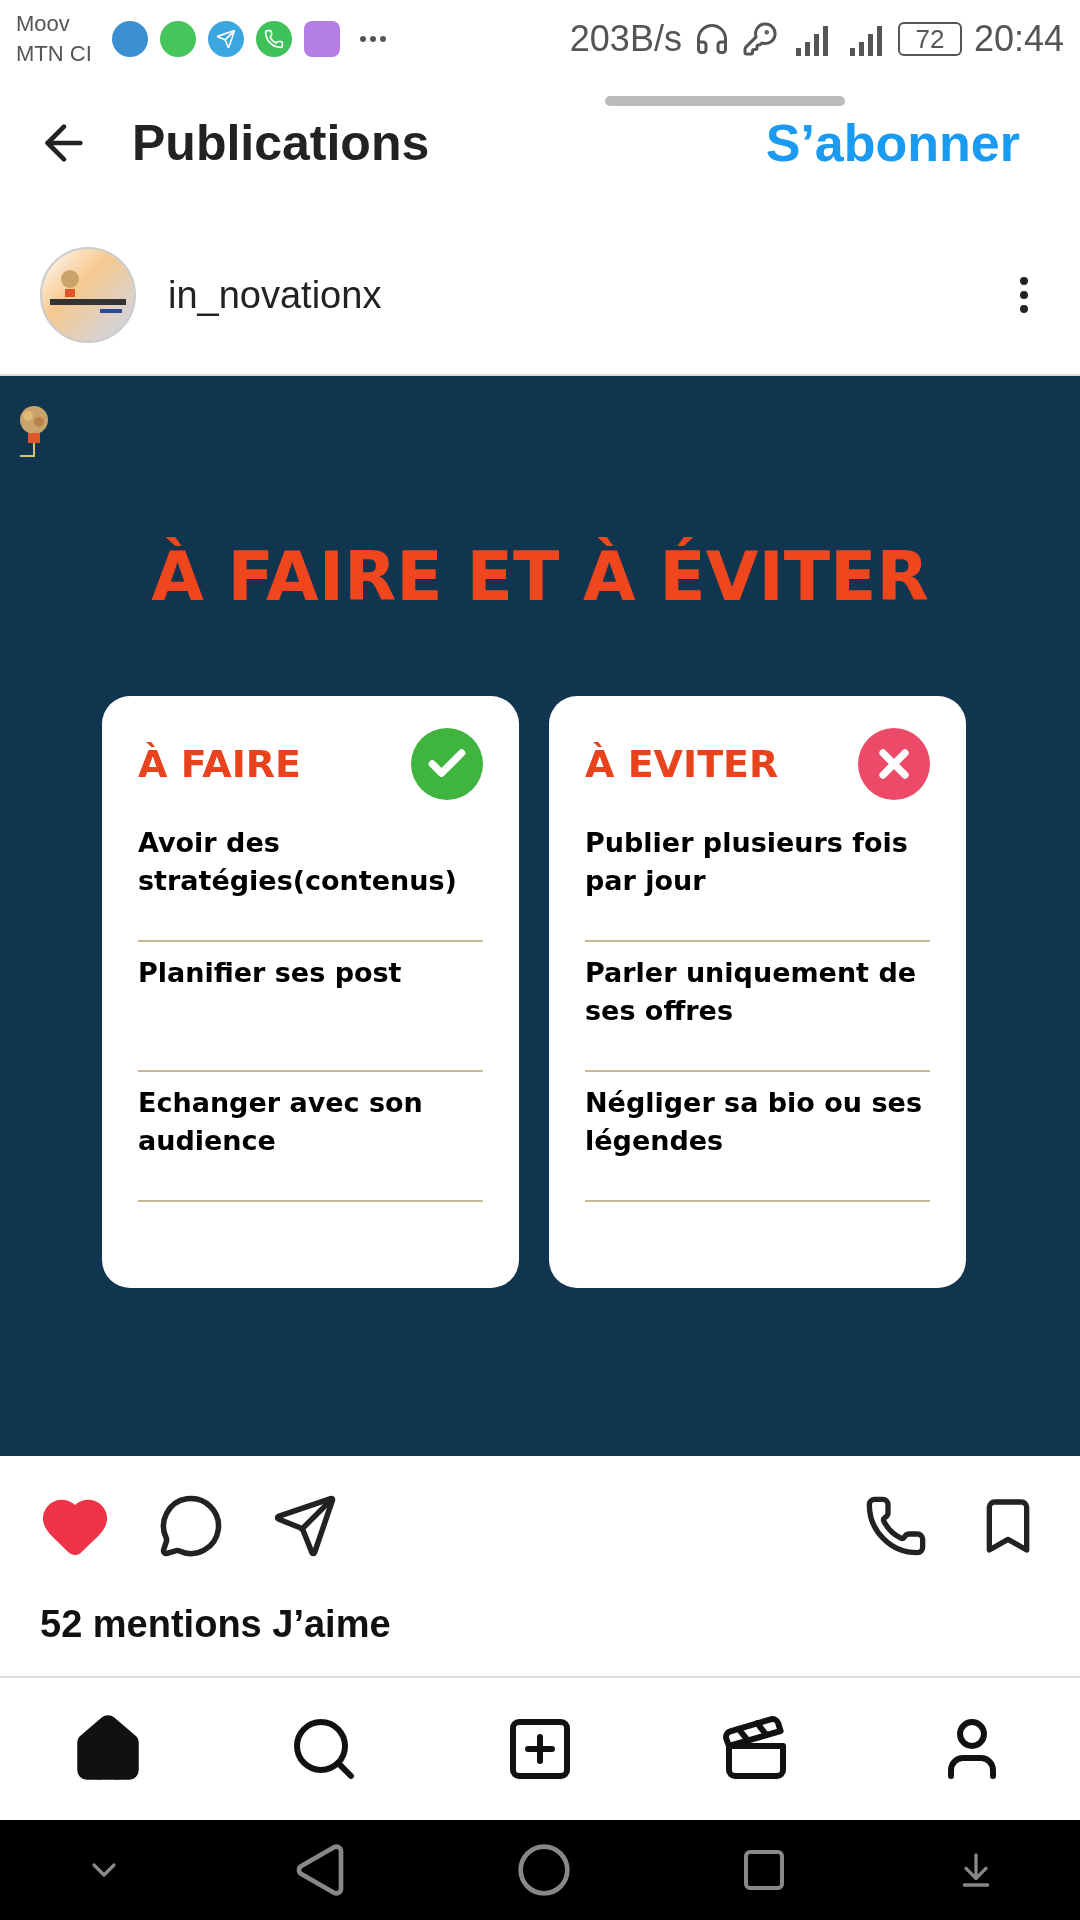 This screenshot has height=1920, width=1080. Describe the element at coordinates (682, 764) in the screenshot. I see `card-heading: À EVITER` at that location.